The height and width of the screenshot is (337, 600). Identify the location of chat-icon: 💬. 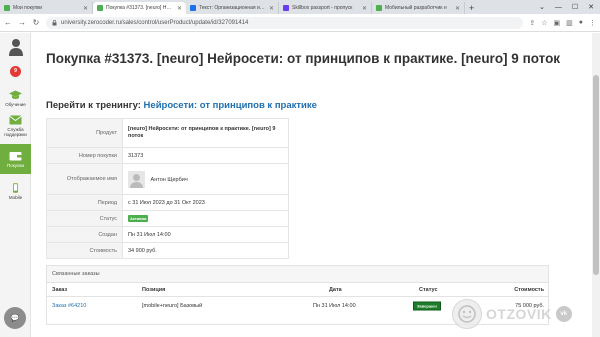
(15, 318).